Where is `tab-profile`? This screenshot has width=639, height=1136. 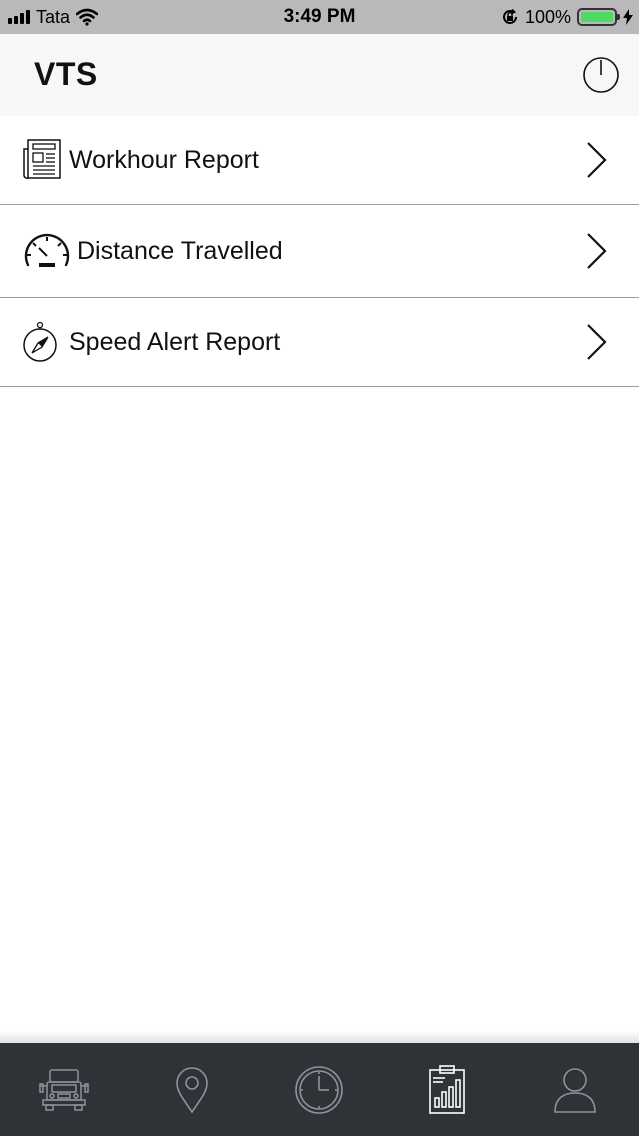 tab-profile is located at coordinates (575, 1089).